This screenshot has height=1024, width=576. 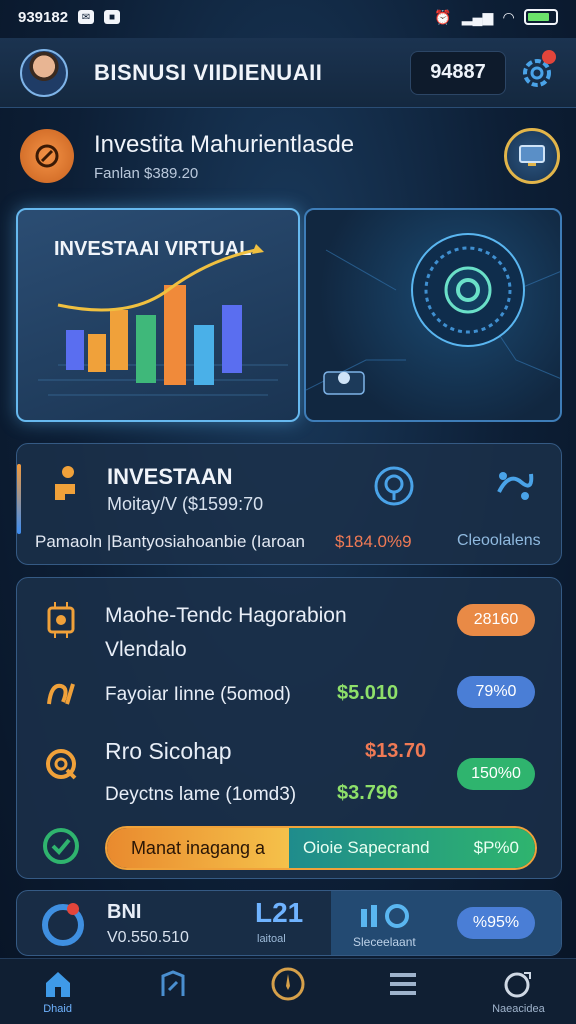 What do you see at coordinates (146, 649) in the screenshot?
I see `list-row-subtitle: Vlendalo` at bounding box center [146, 649].